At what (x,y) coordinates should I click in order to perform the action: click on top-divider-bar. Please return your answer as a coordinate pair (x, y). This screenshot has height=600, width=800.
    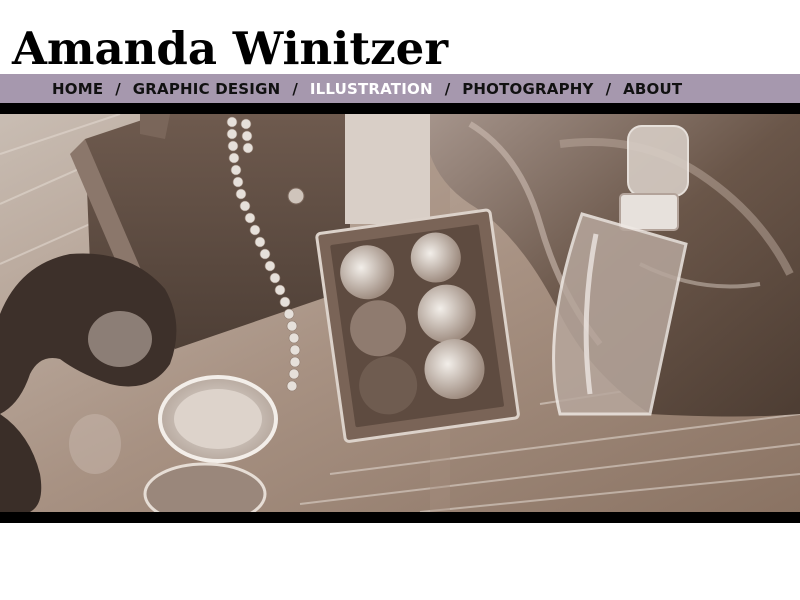
    Looking at the image, I should click on (400, 108).